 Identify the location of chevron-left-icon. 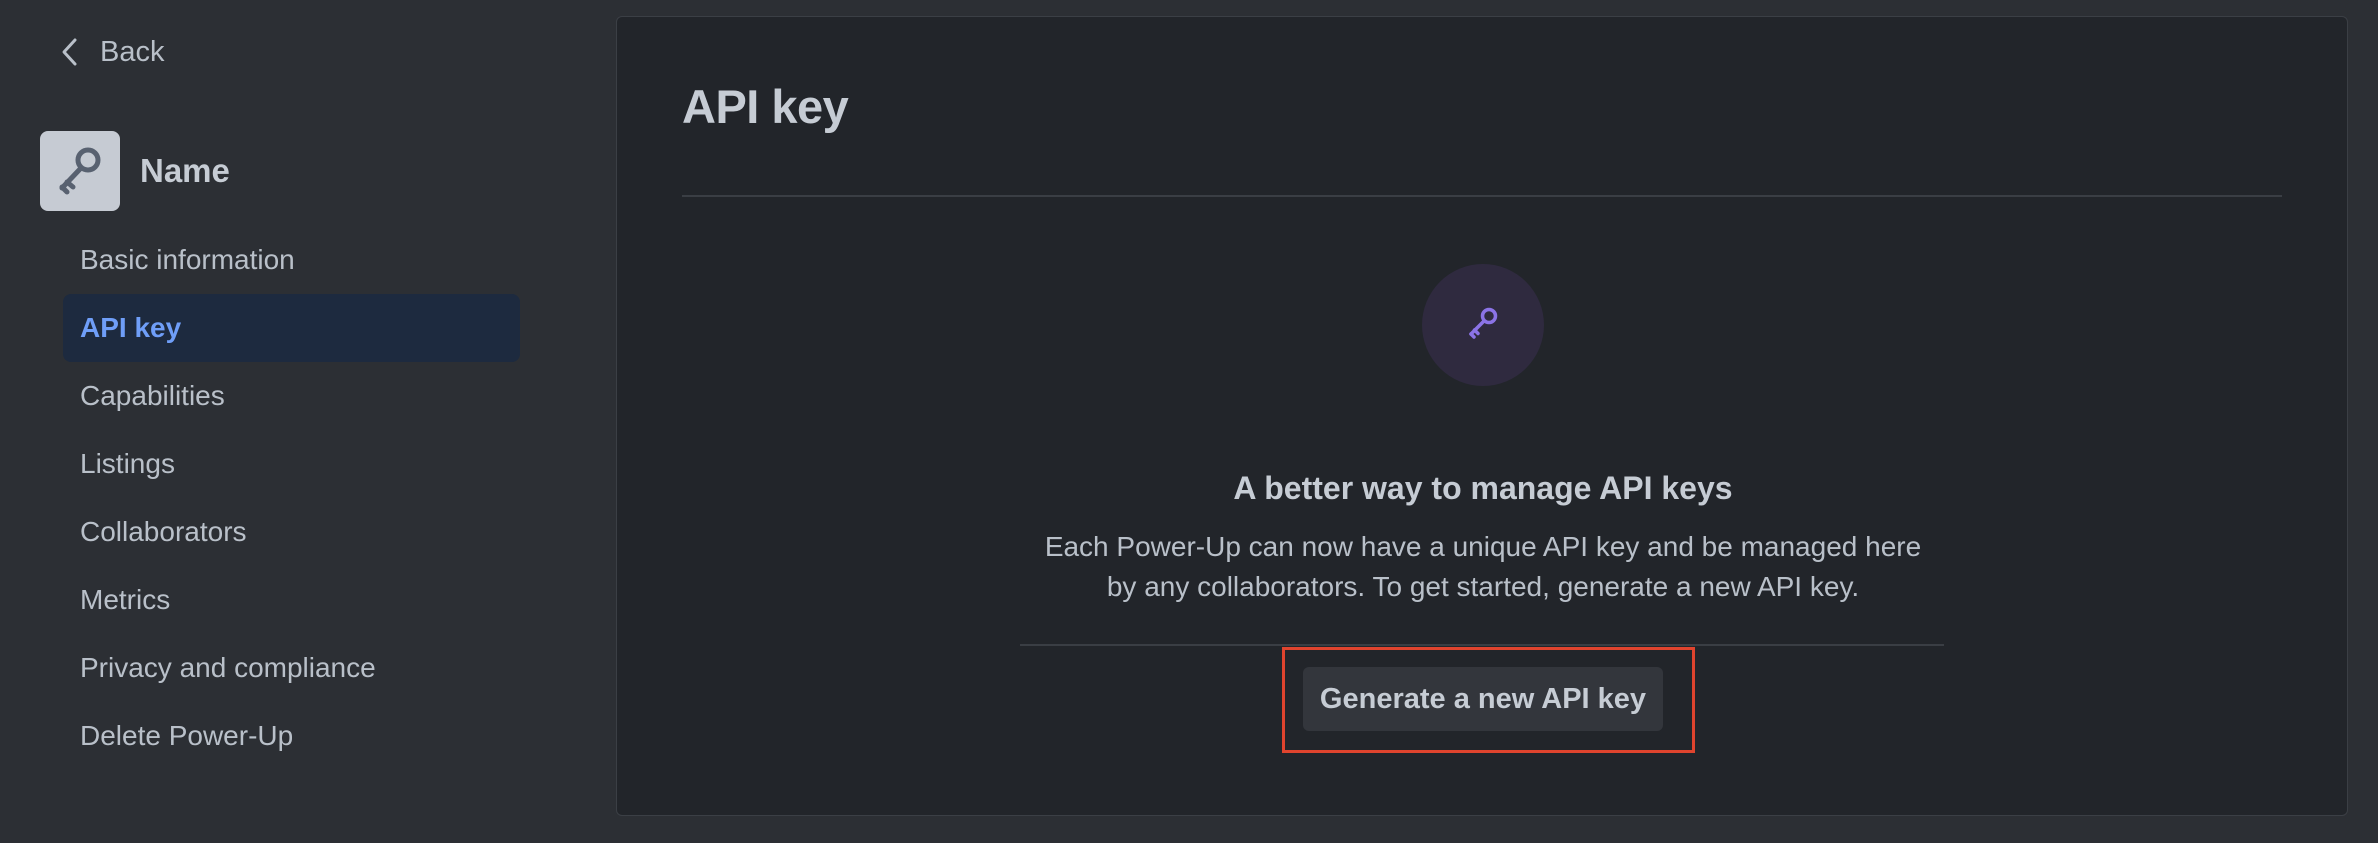
(69, 52).